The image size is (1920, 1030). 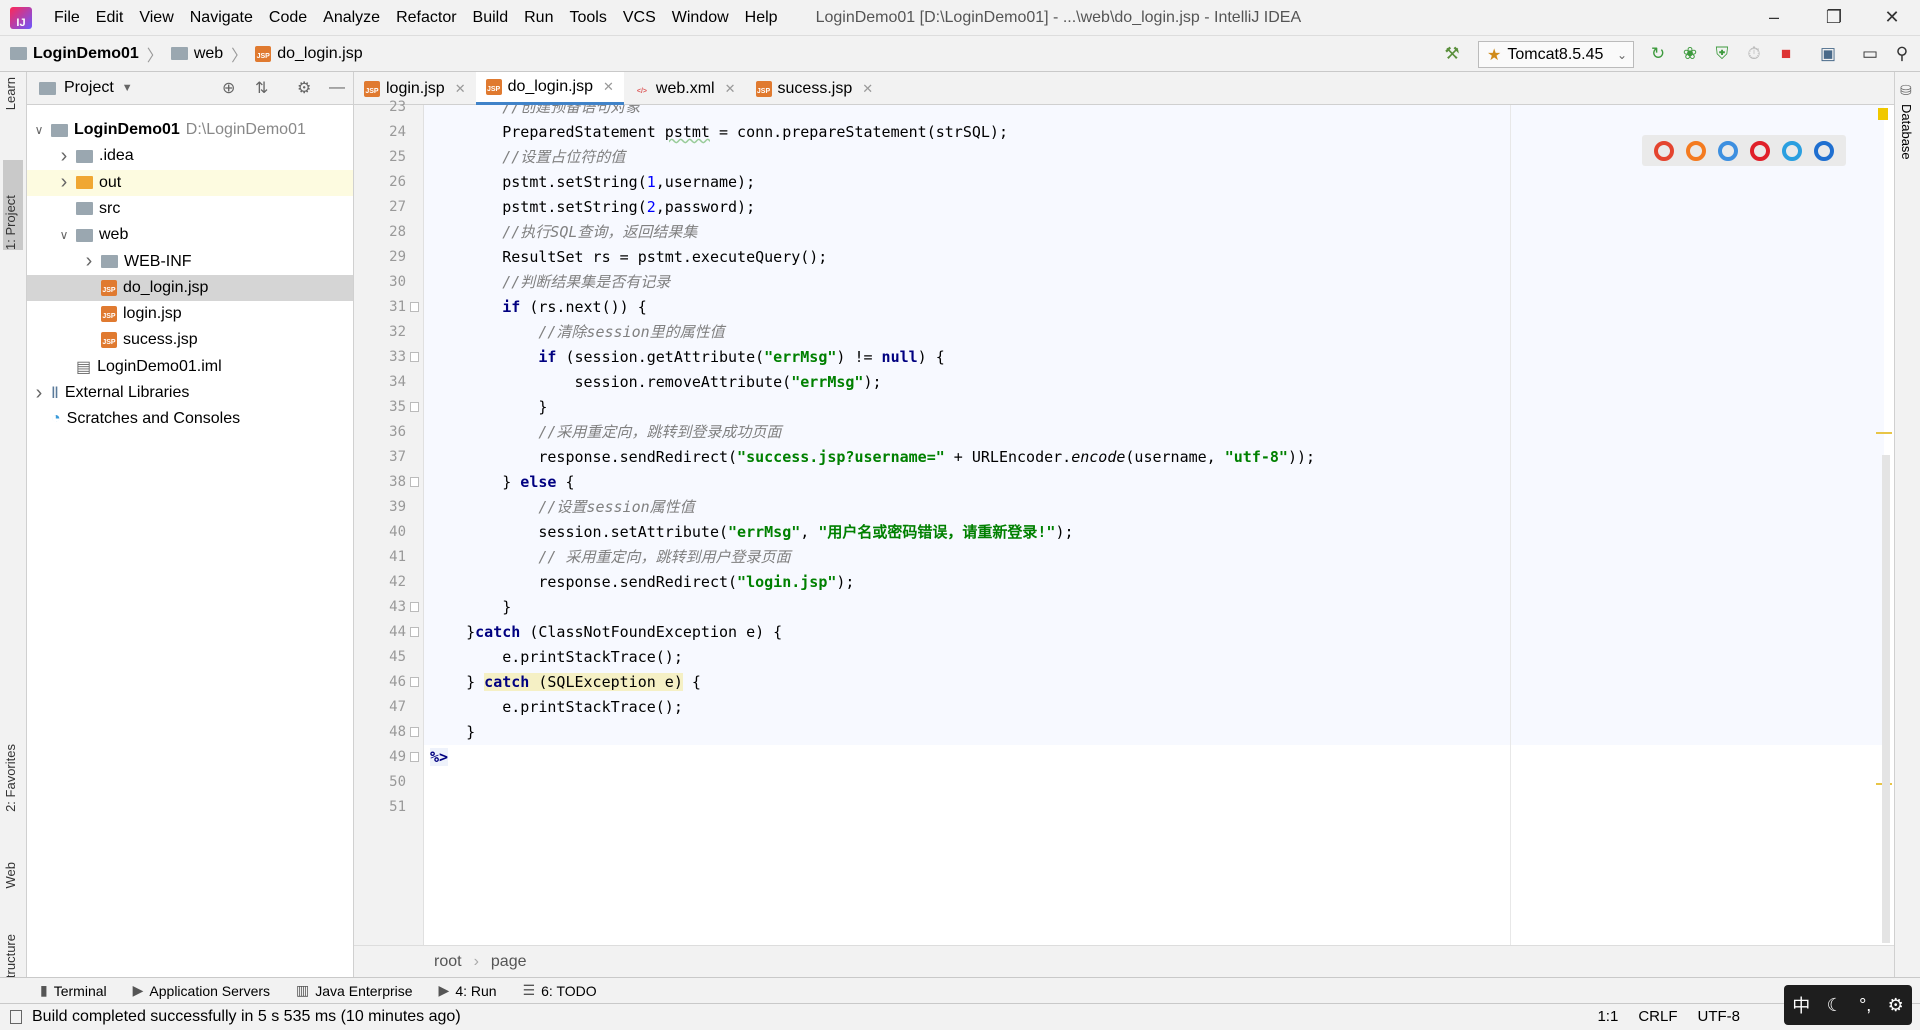 What do you see at coordinates (815, 88) in the screenshot?
I see `tab-sucess-jsp: JSP sucess.jsp ✕` at bounding box center [815, 88].